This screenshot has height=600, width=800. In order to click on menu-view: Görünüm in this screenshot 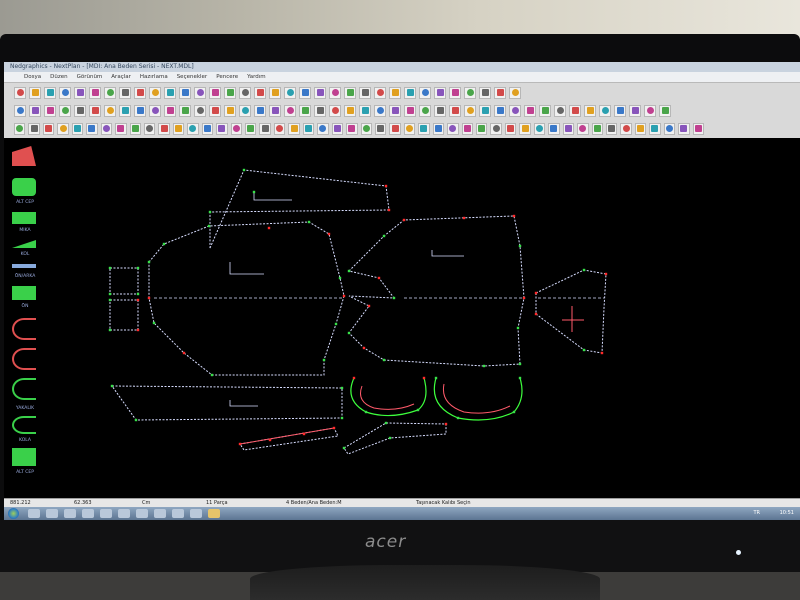, I will do `click(90, 77)`.